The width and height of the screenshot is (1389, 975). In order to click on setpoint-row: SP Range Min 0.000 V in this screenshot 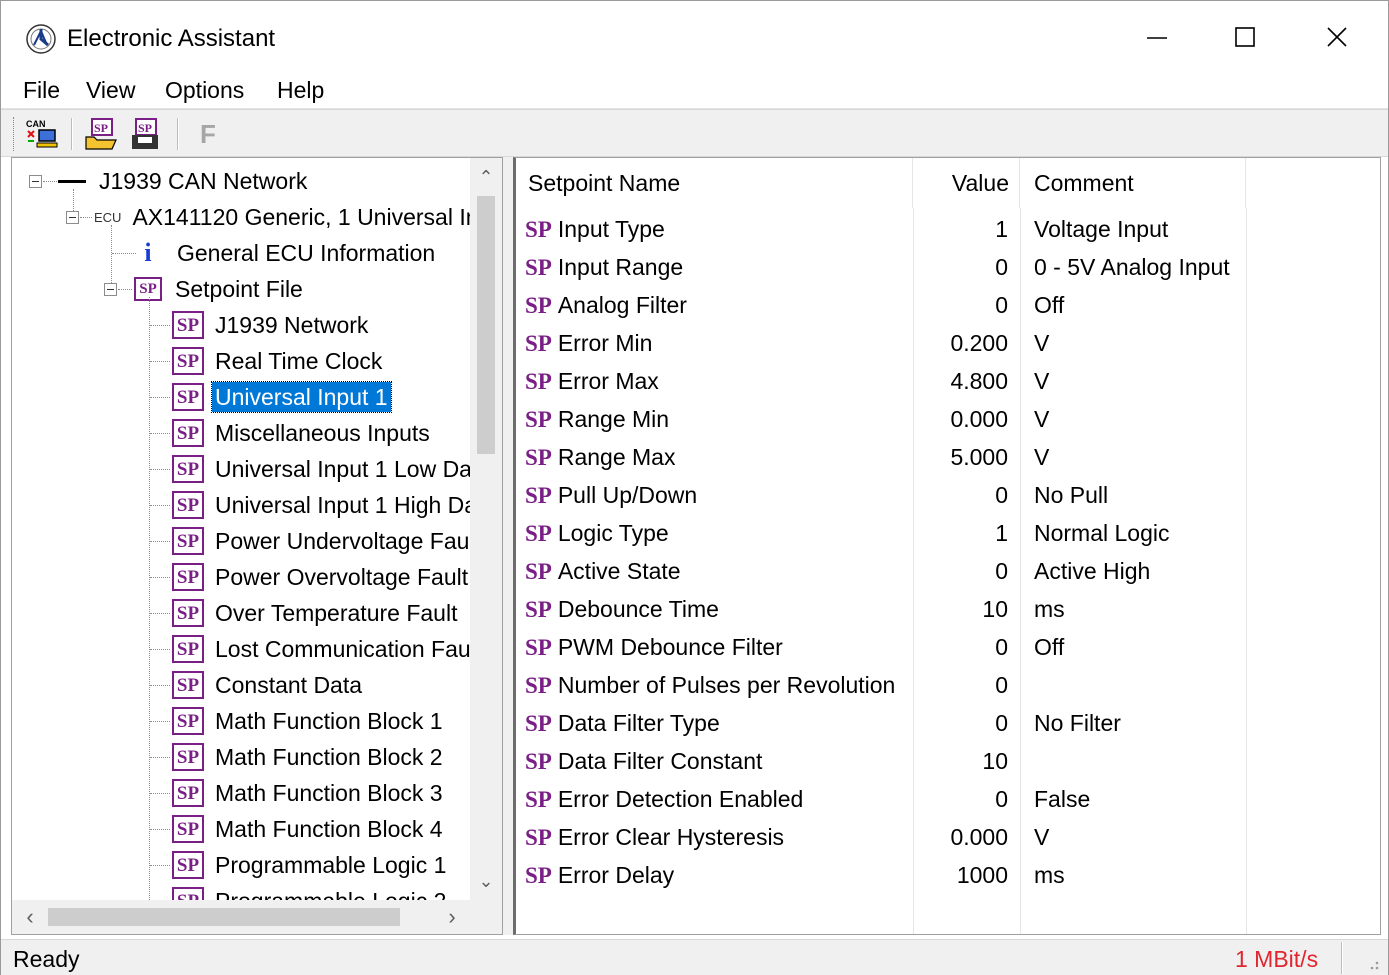, I will do `click(948, 419)`.